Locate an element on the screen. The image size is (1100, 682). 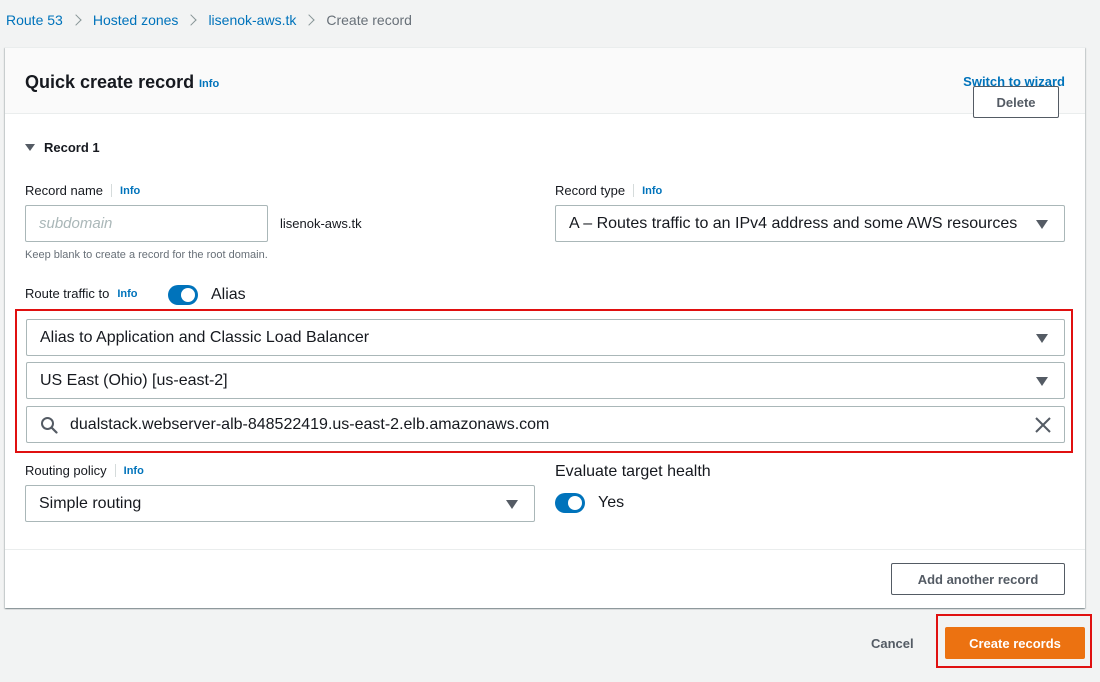
record-type-label: Record type Info is located at coordinates (608, 190).